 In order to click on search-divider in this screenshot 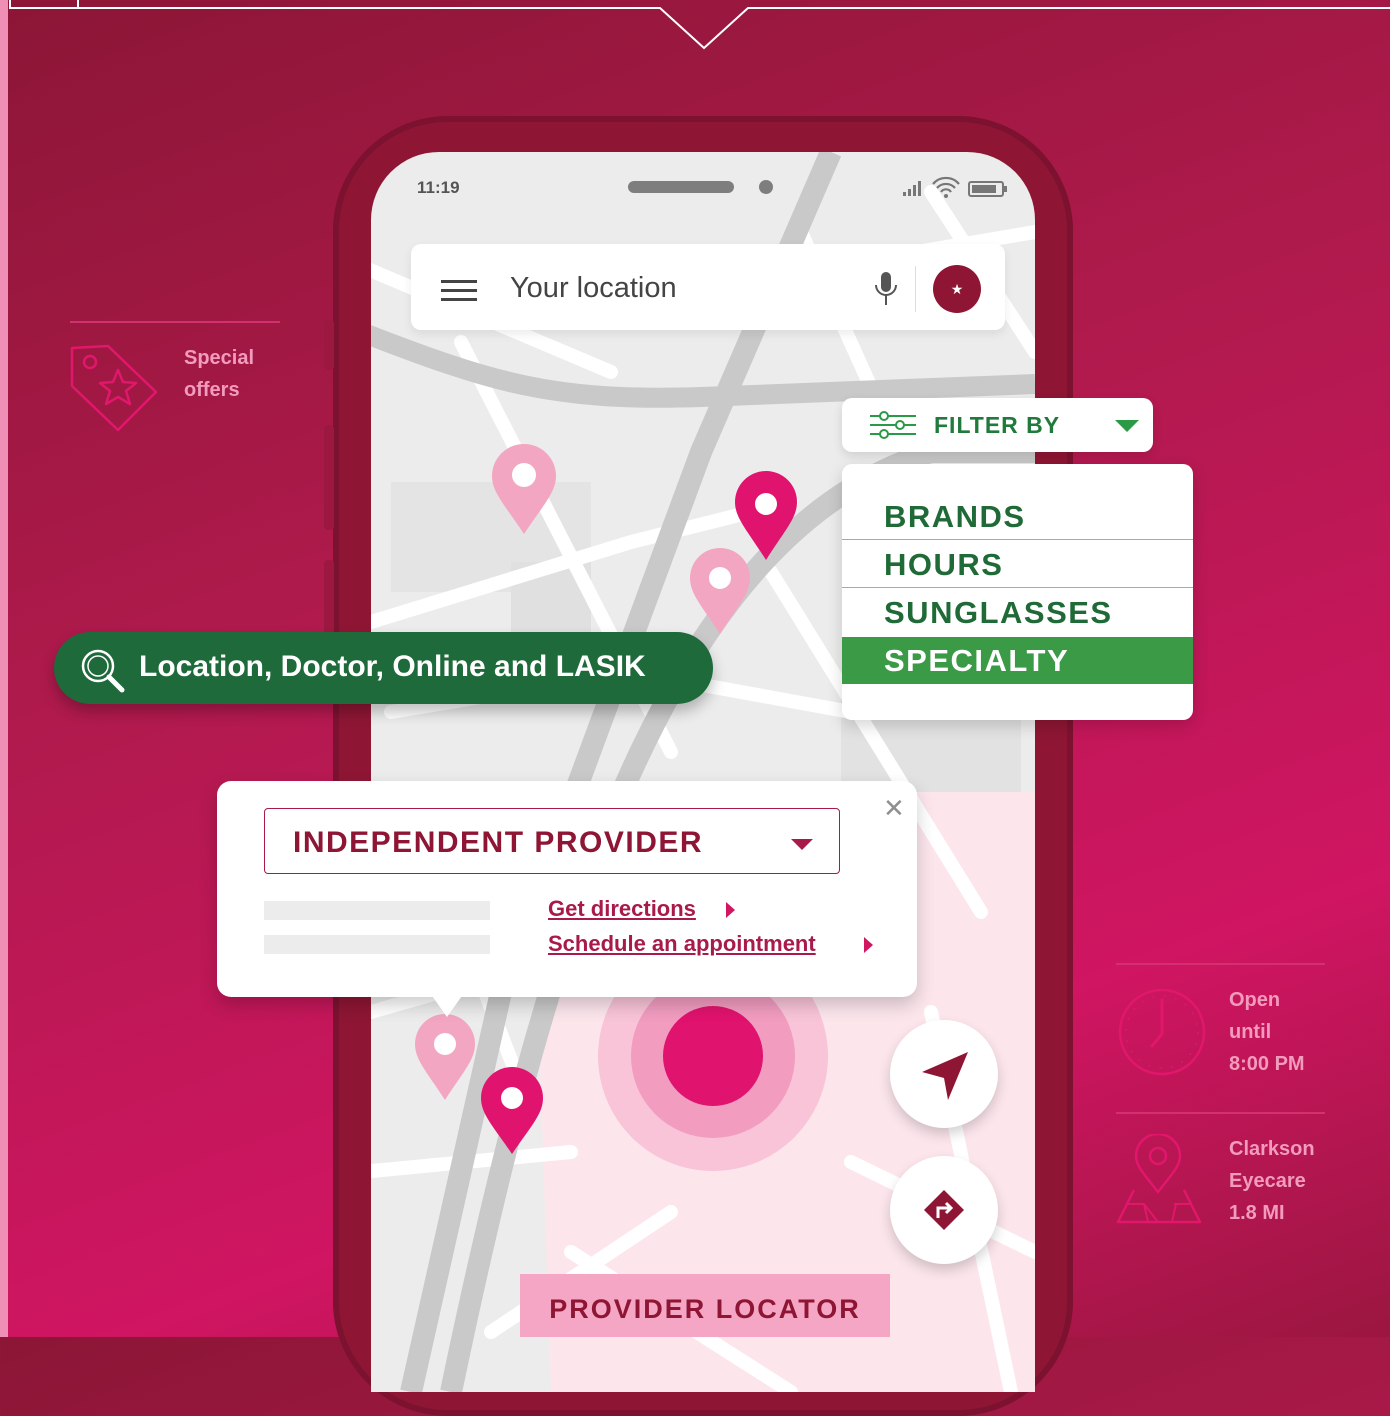, I will do `click(915, 289)`.